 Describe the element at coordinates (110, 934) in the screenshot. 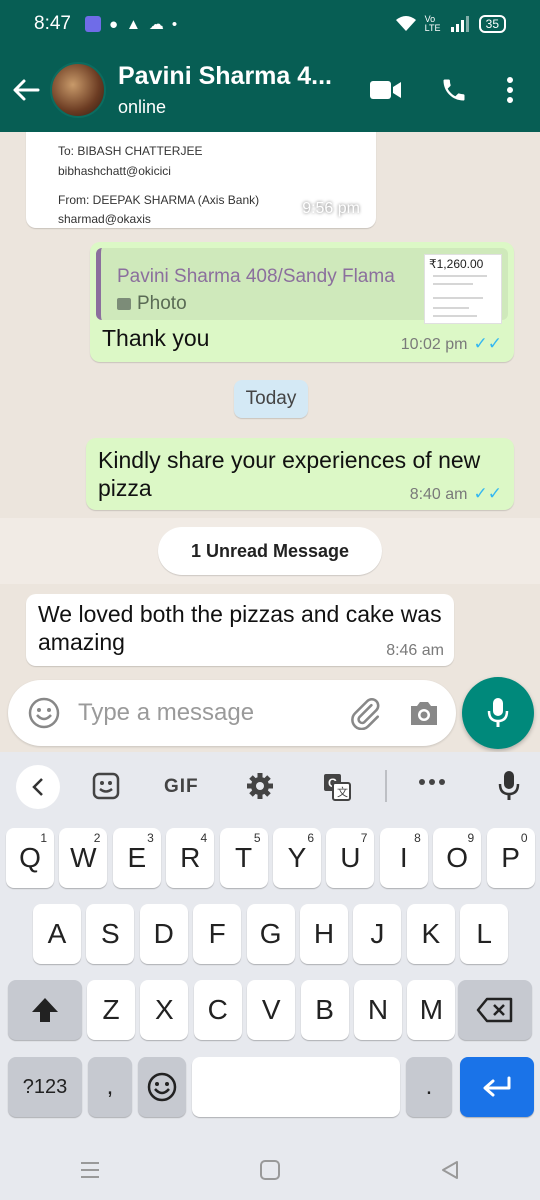

I see `key-s: S` at that location.